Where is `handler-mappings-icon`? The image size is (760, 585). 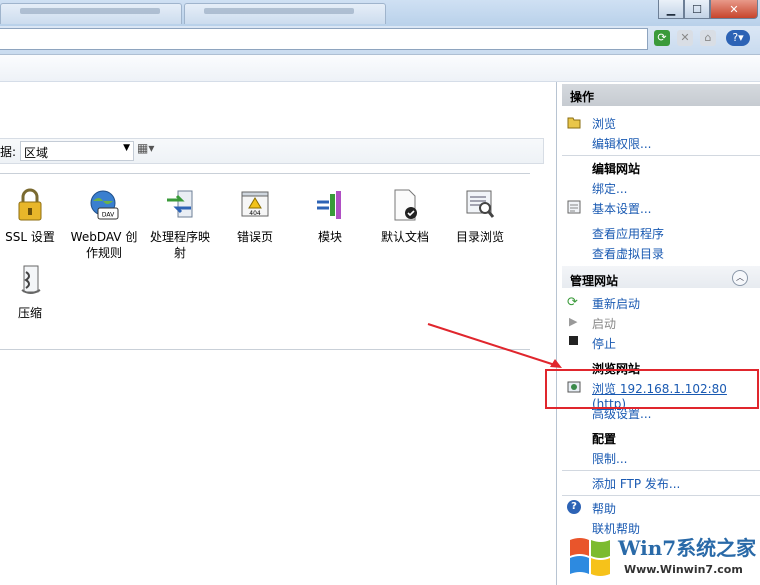 handler-mappings-icon is located at coordinates (180, 204).